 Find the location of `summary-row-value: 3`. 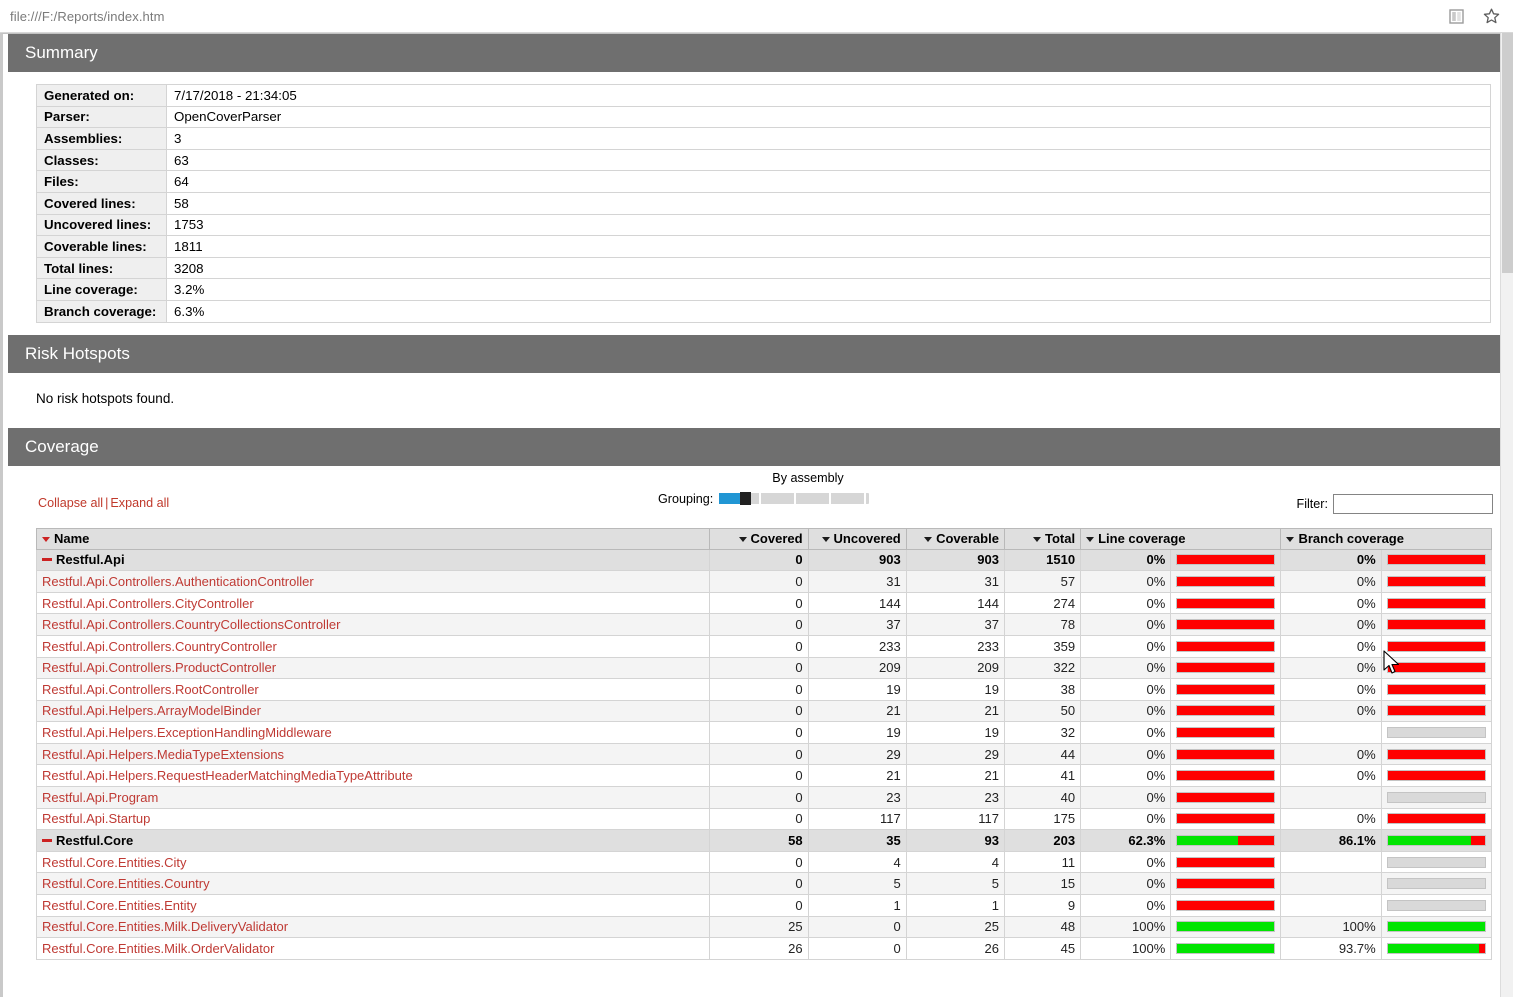

summary-row-value: 3 is located at coordinates (828, 138).